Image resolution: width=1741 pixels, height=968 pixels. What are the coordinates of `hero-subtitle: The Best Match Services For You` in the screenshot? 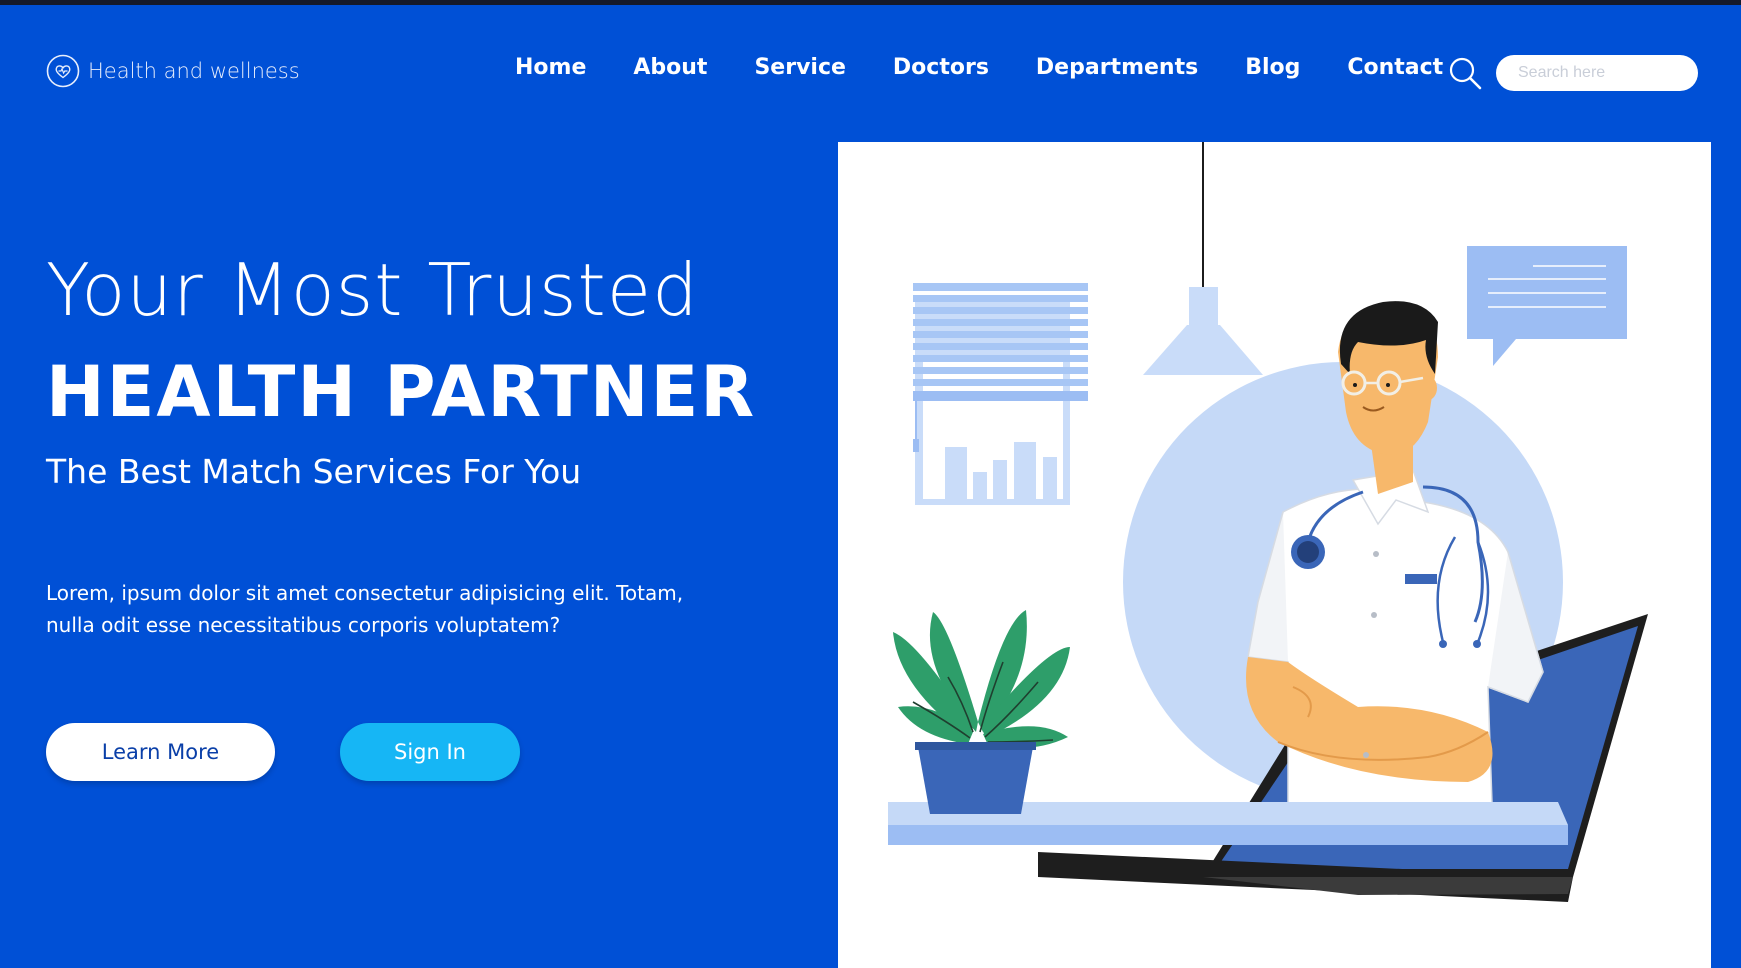 It's located at (314, 471).